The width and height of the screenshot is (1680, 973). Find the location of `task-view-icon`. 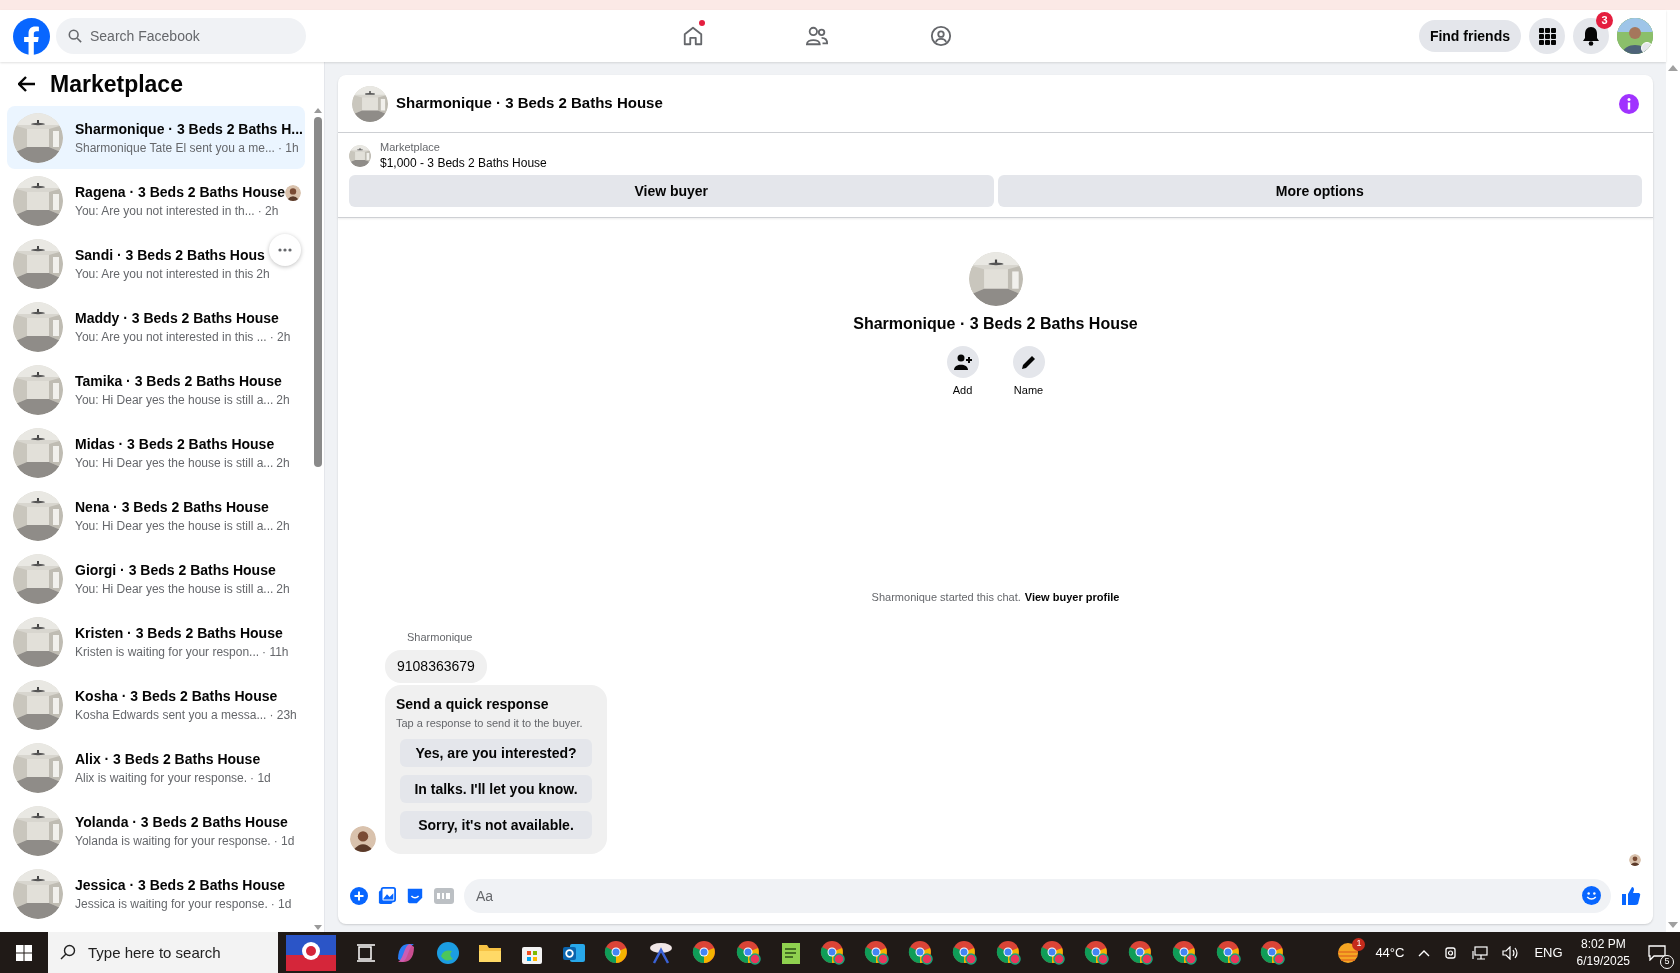

task-view-icon is located at coordinates (366, 952).